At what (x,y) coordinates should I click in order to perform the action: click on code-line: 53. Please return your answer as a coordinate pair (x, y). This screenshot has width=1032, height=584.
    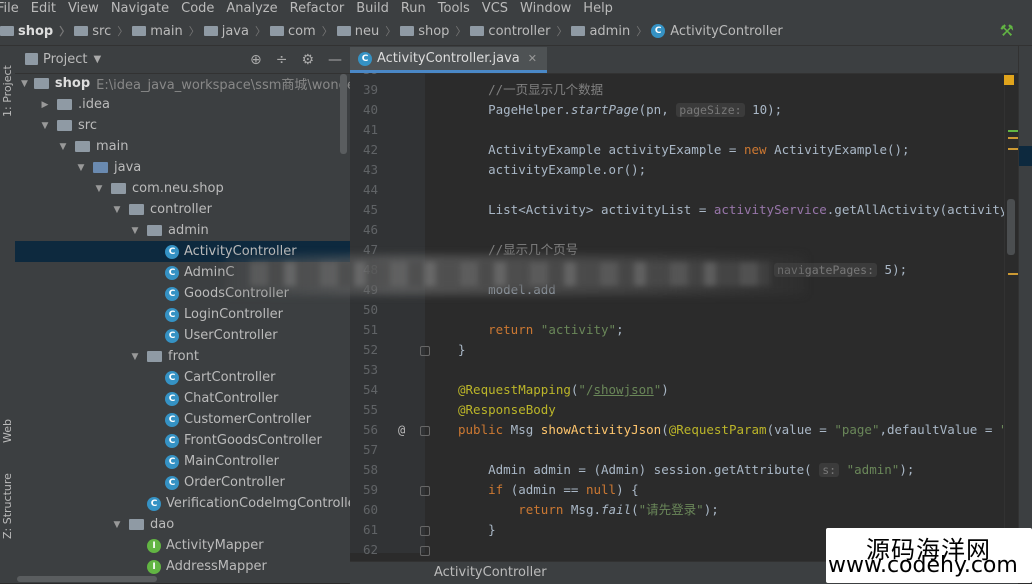
    Looking at the image, I should click on (684, 370).